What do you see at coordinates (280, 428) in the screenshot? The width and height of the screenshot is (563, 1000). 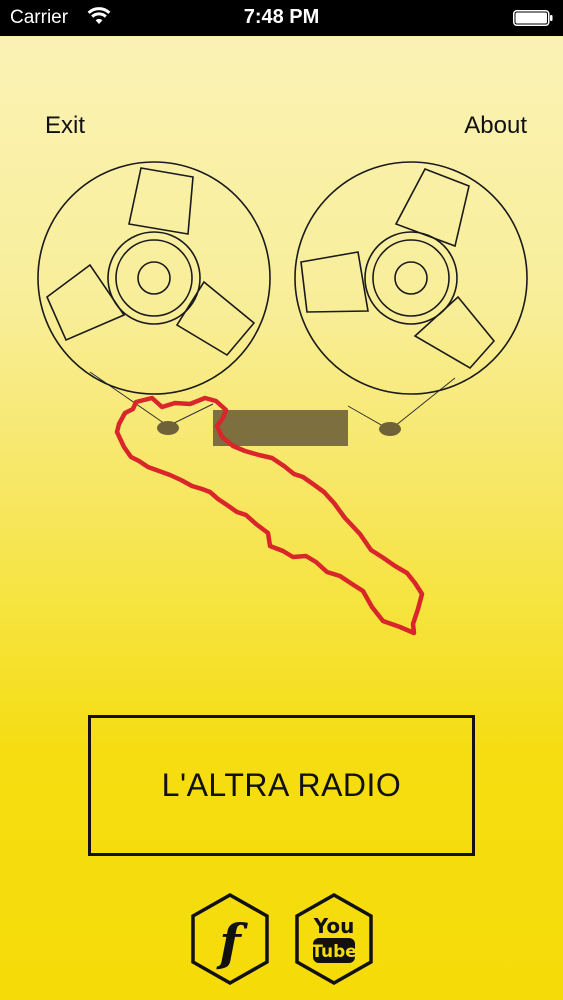 I see `tape-window` at bounding box center [280, 428].